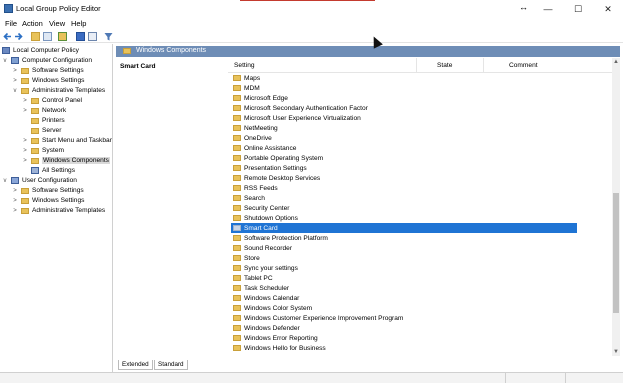  Describe the element at coordinates (404, 148) in the screenshot. I see `list-item: Online Assistance` at that location.